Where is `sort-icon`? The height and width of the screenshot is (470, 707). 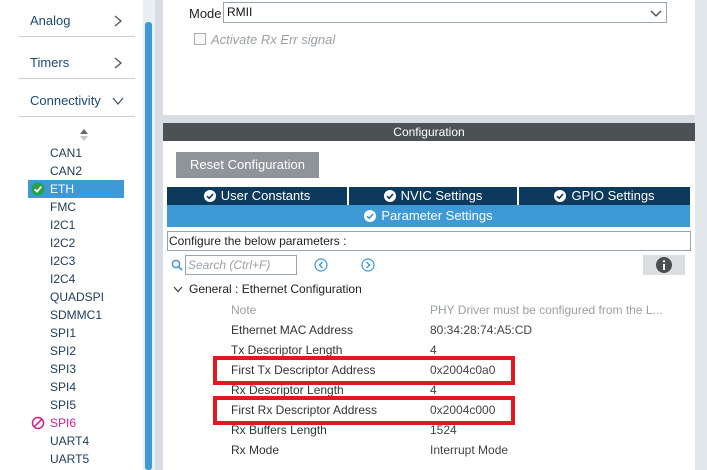
sort-icon is located at coordinates (84, 135).